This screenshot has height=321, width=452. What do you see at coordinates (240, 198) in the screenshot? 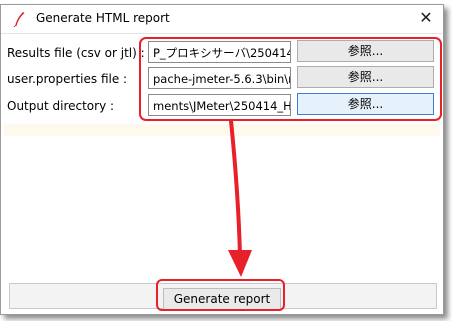
I see `annotation-arrow` at bounding box center [240, 198].